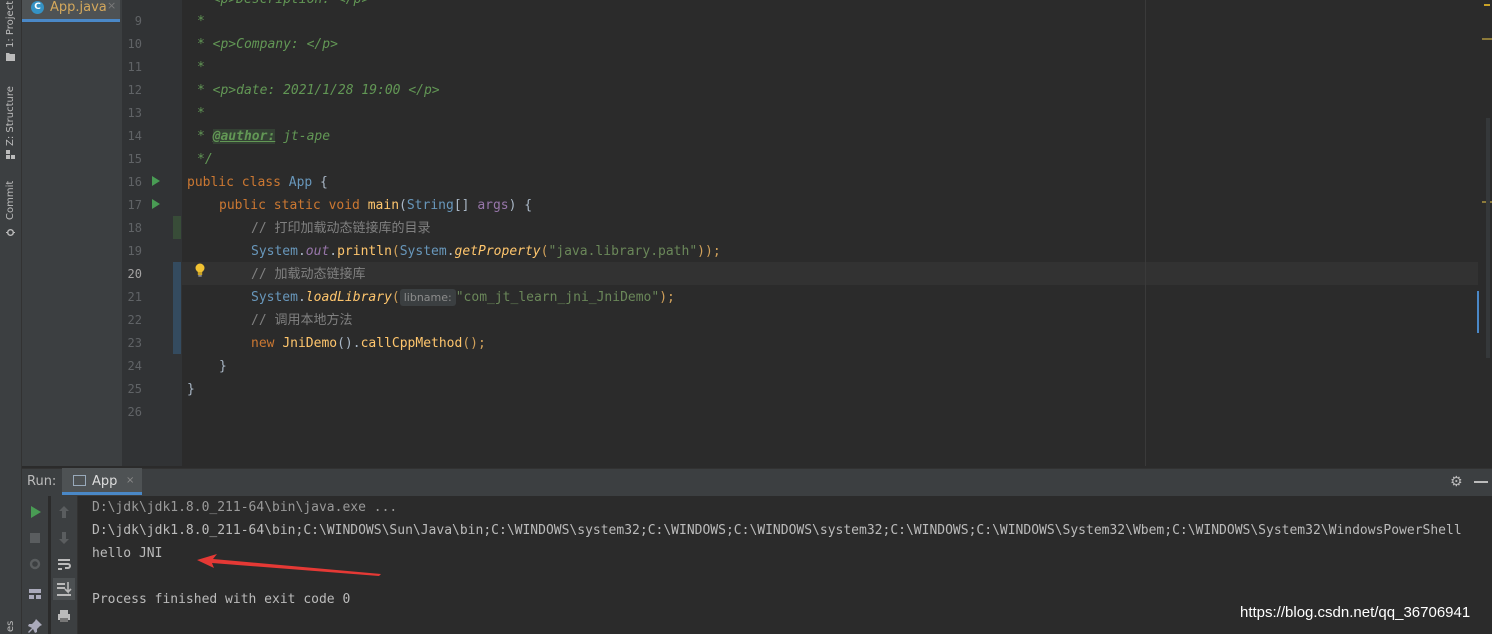 This screenshot has width=1492, height=634. I want to click on line-number: 21, so click(134, 297).